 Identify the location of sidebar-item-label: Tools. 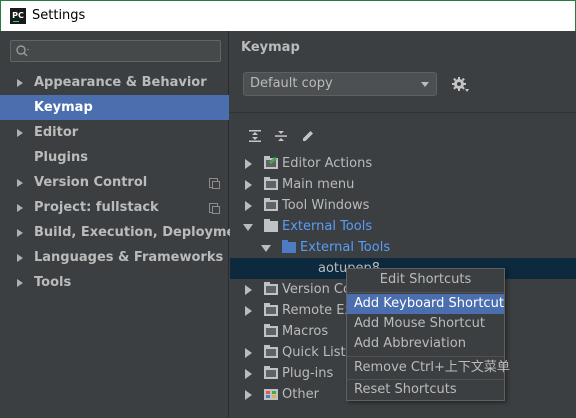
(53, 282).